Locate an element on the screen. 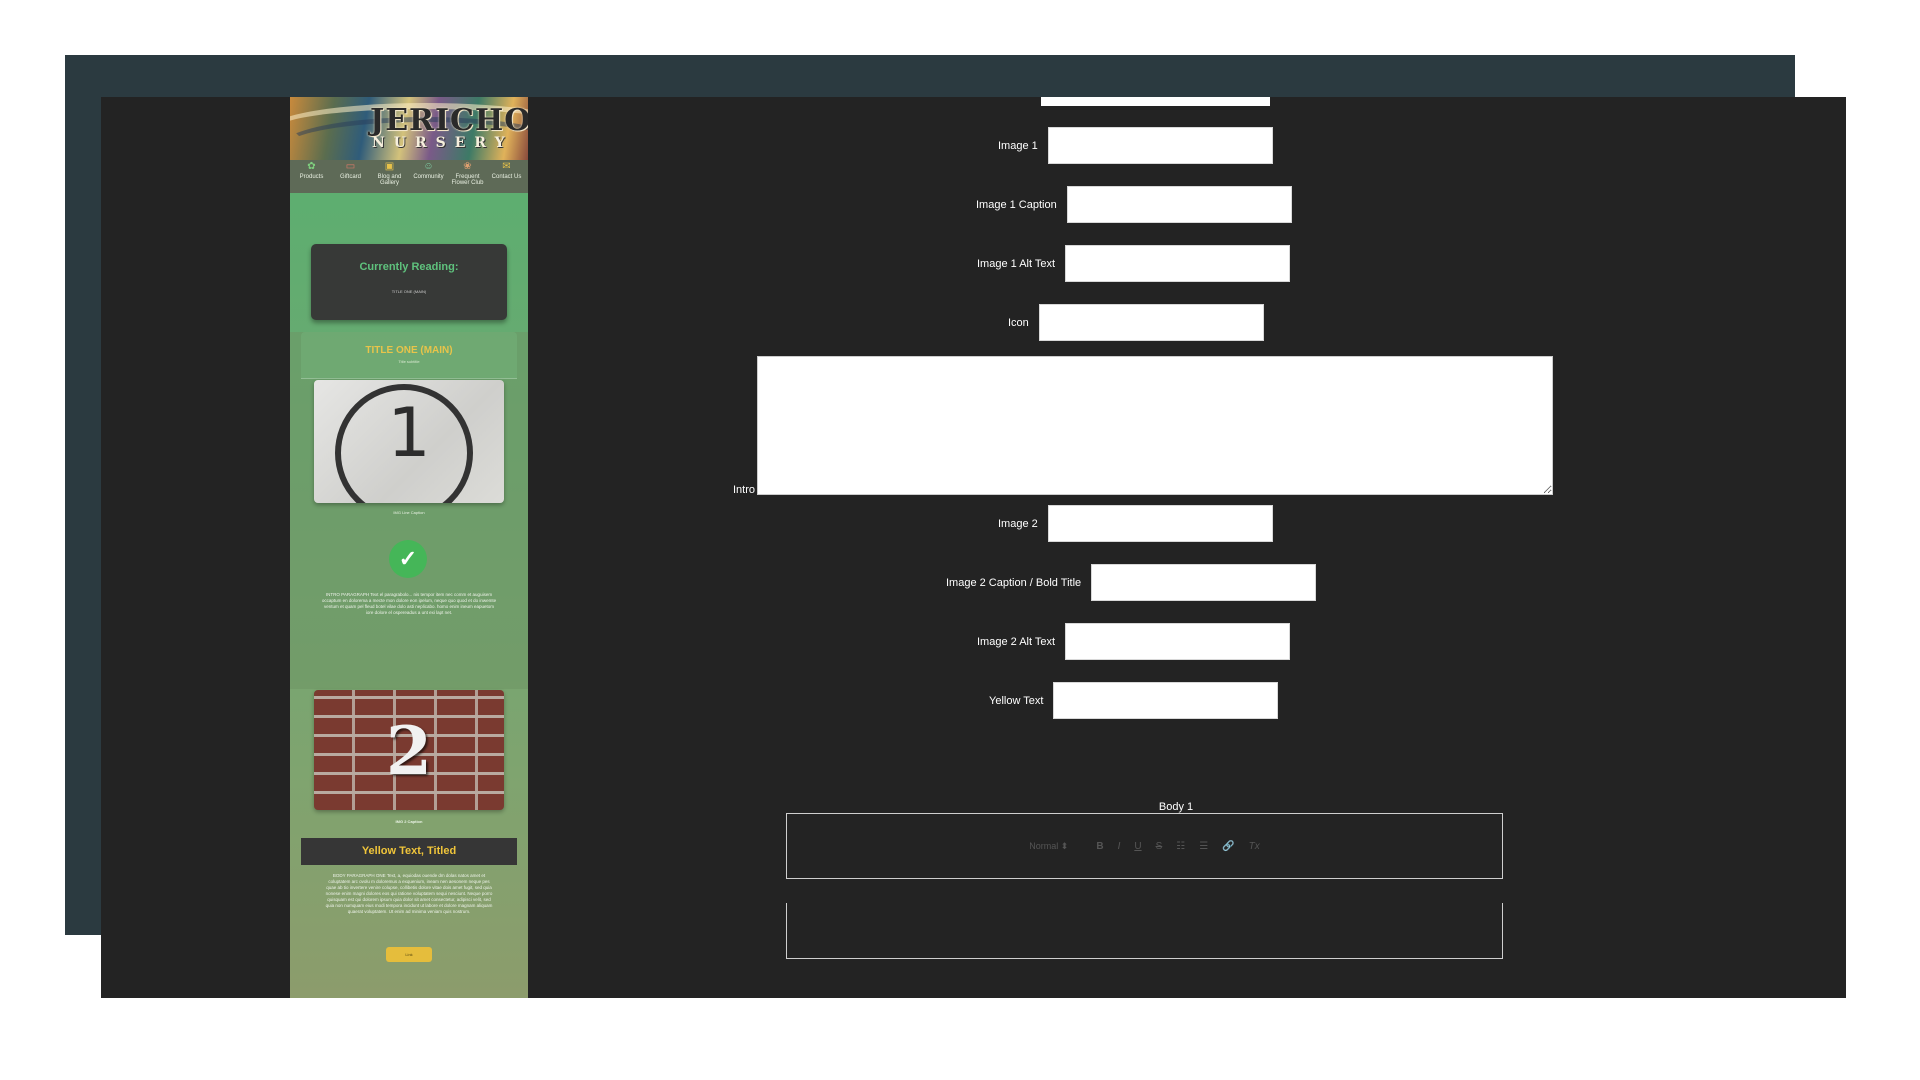  heading-select: Normal ⬍ is located at coordinates (1048, 846).